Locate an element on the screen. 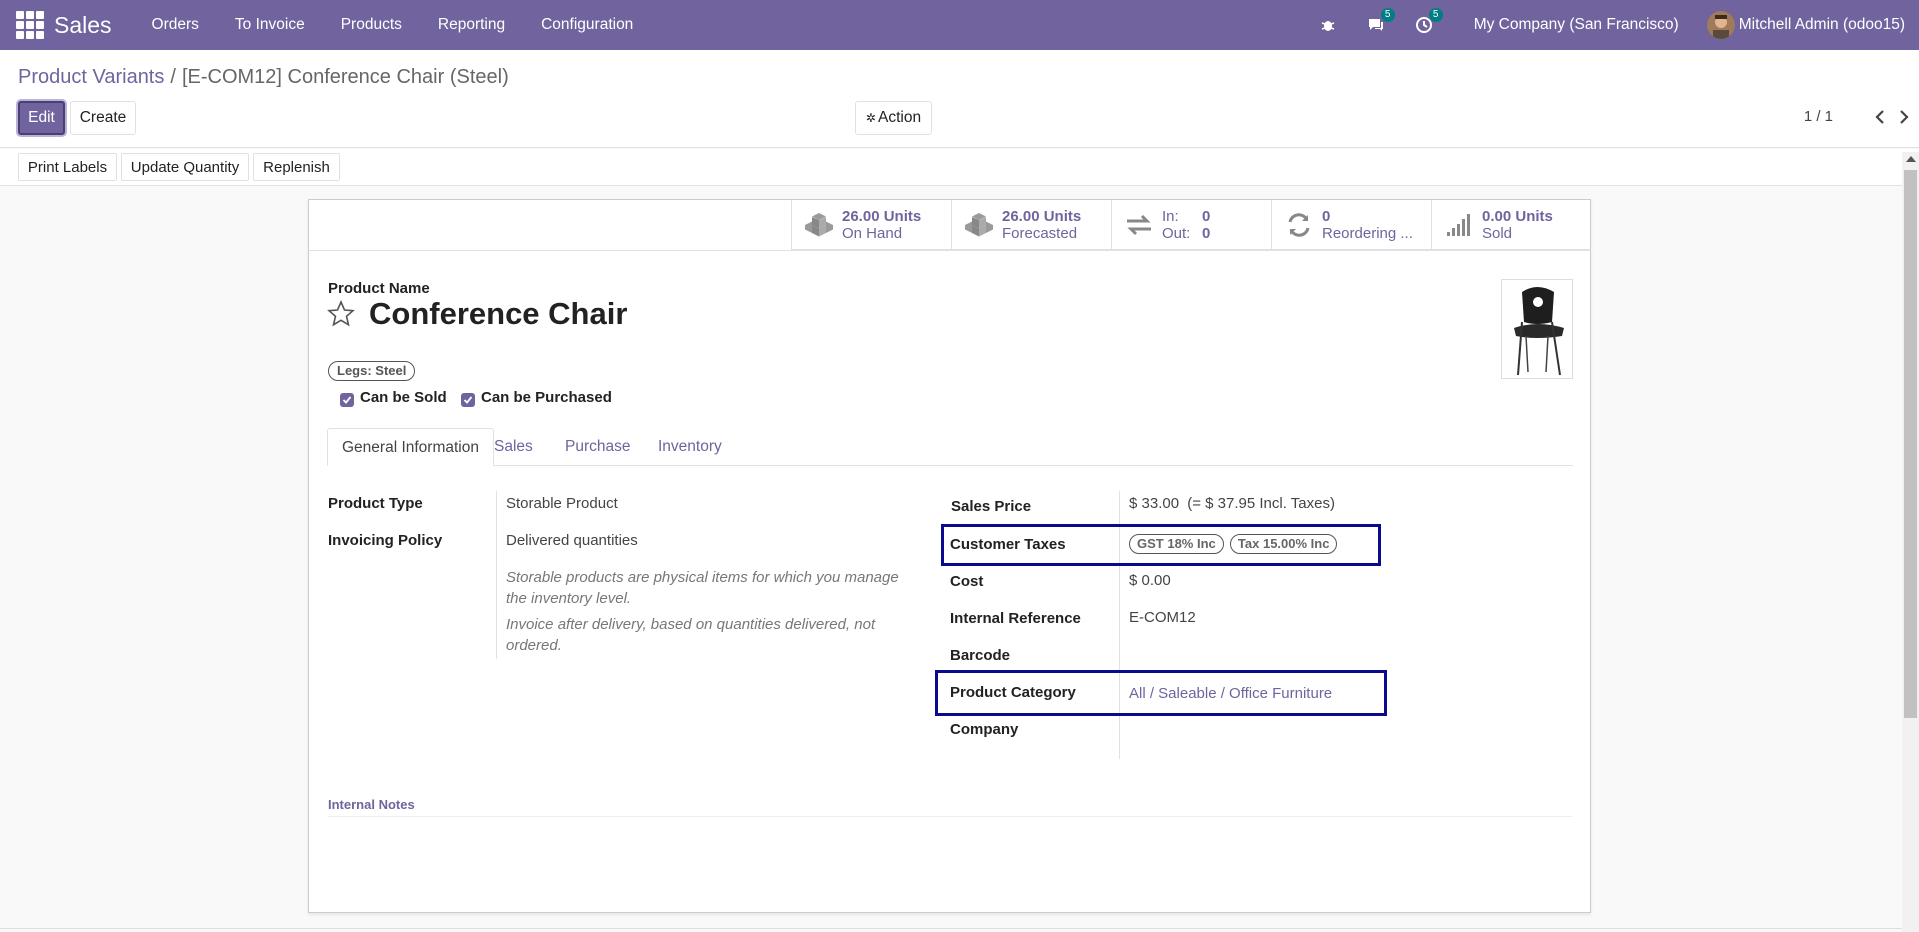 The height and width of the screenshot is (932, 1919). print-labels-button: Print Labels is located at coordinates (67, 167).